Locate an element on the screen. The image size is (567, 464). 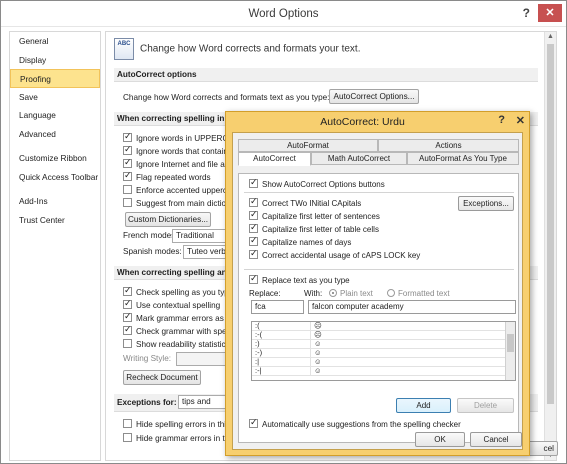
spelling-option: Ignore Internet and file ac is located at coordinates (176, 163).